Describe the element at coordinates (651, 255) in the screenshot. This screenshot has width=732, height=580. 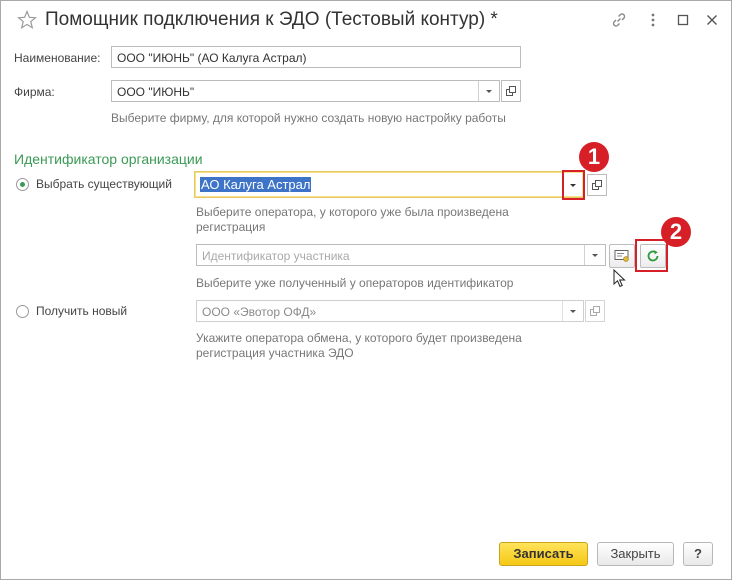
I see `refresh-highlight` at that location.